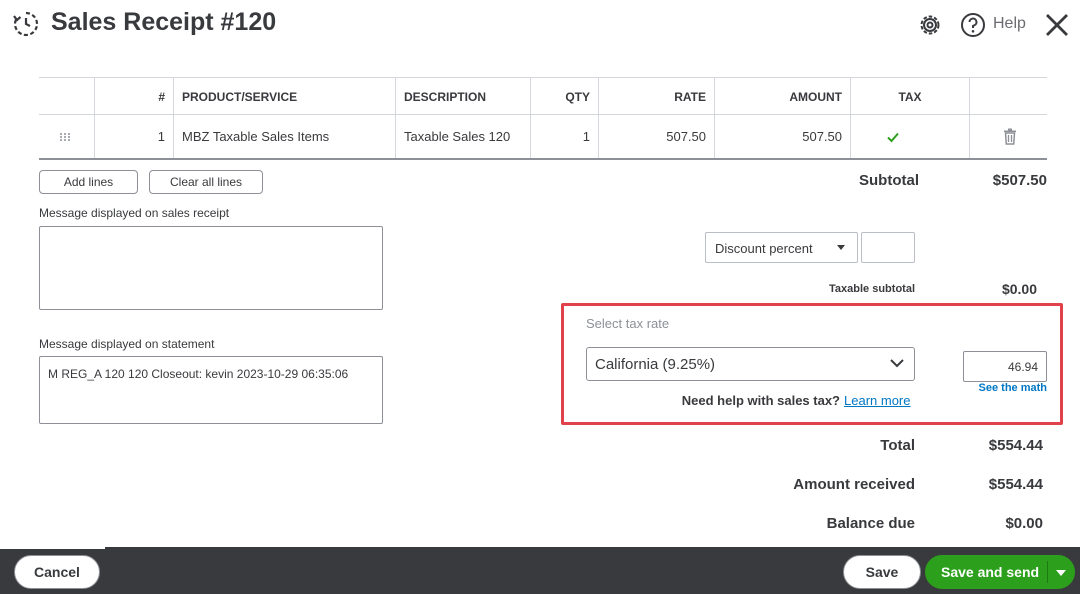  Describe the element at coordinates (1009, 24) in the screenshot. I see `help-link: Help` at that location.